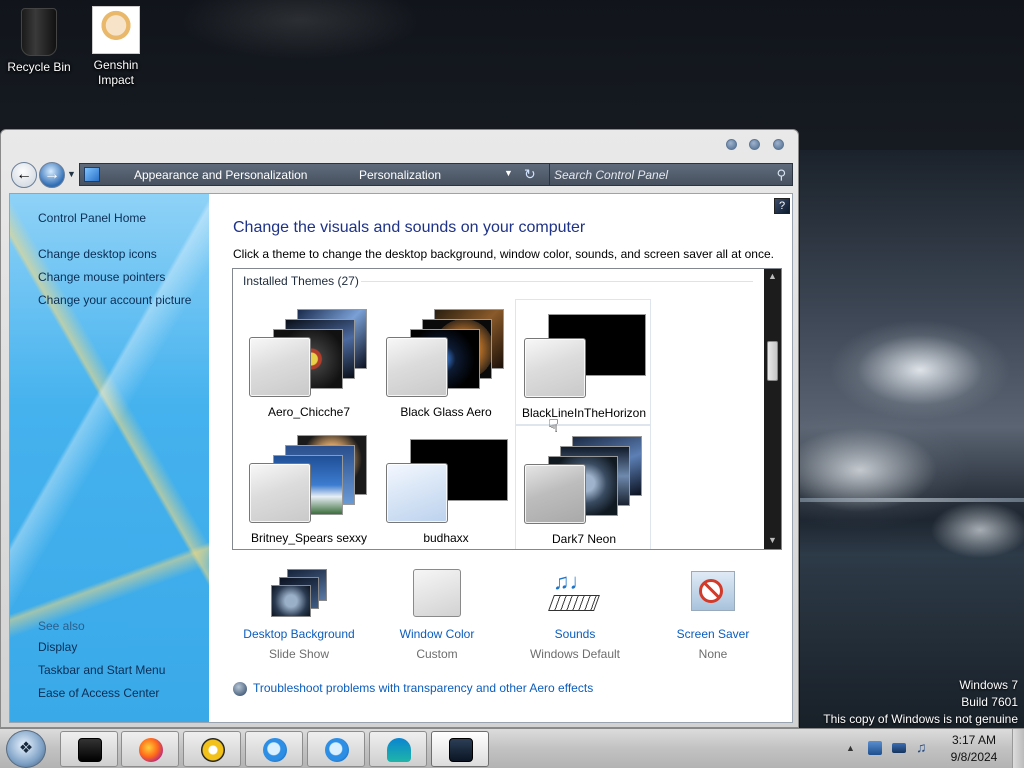 The width and height of the screenshot is (1024, 768). I want to click on desktop-background-shortcut: Desktop Background Slide Show, so click(299, 615).